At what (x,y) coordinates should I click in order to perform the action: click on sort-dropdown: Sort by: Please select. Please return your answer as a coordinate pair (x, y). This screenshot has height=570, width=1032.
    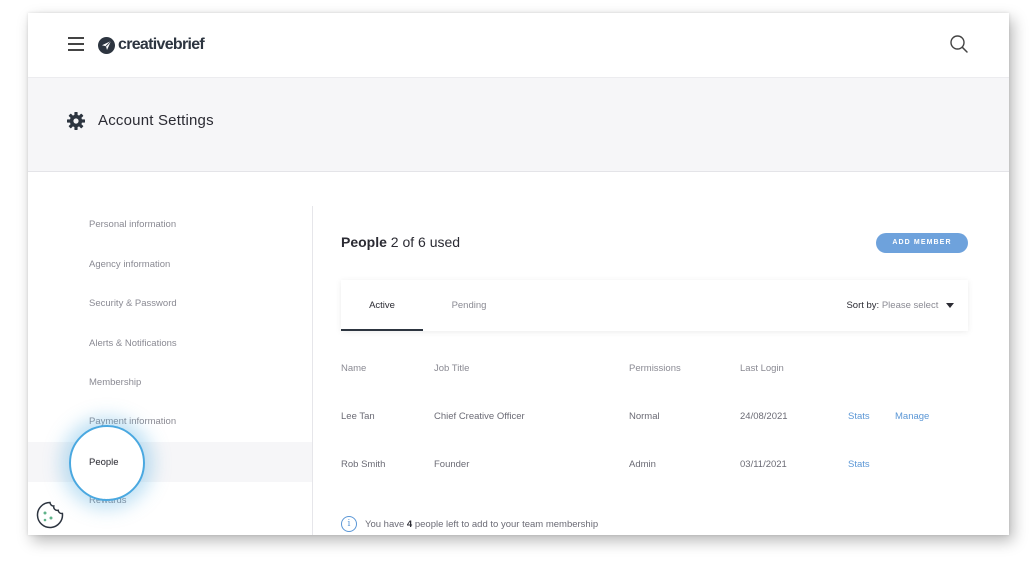
    Looking at the image, I should click on (900, 305).